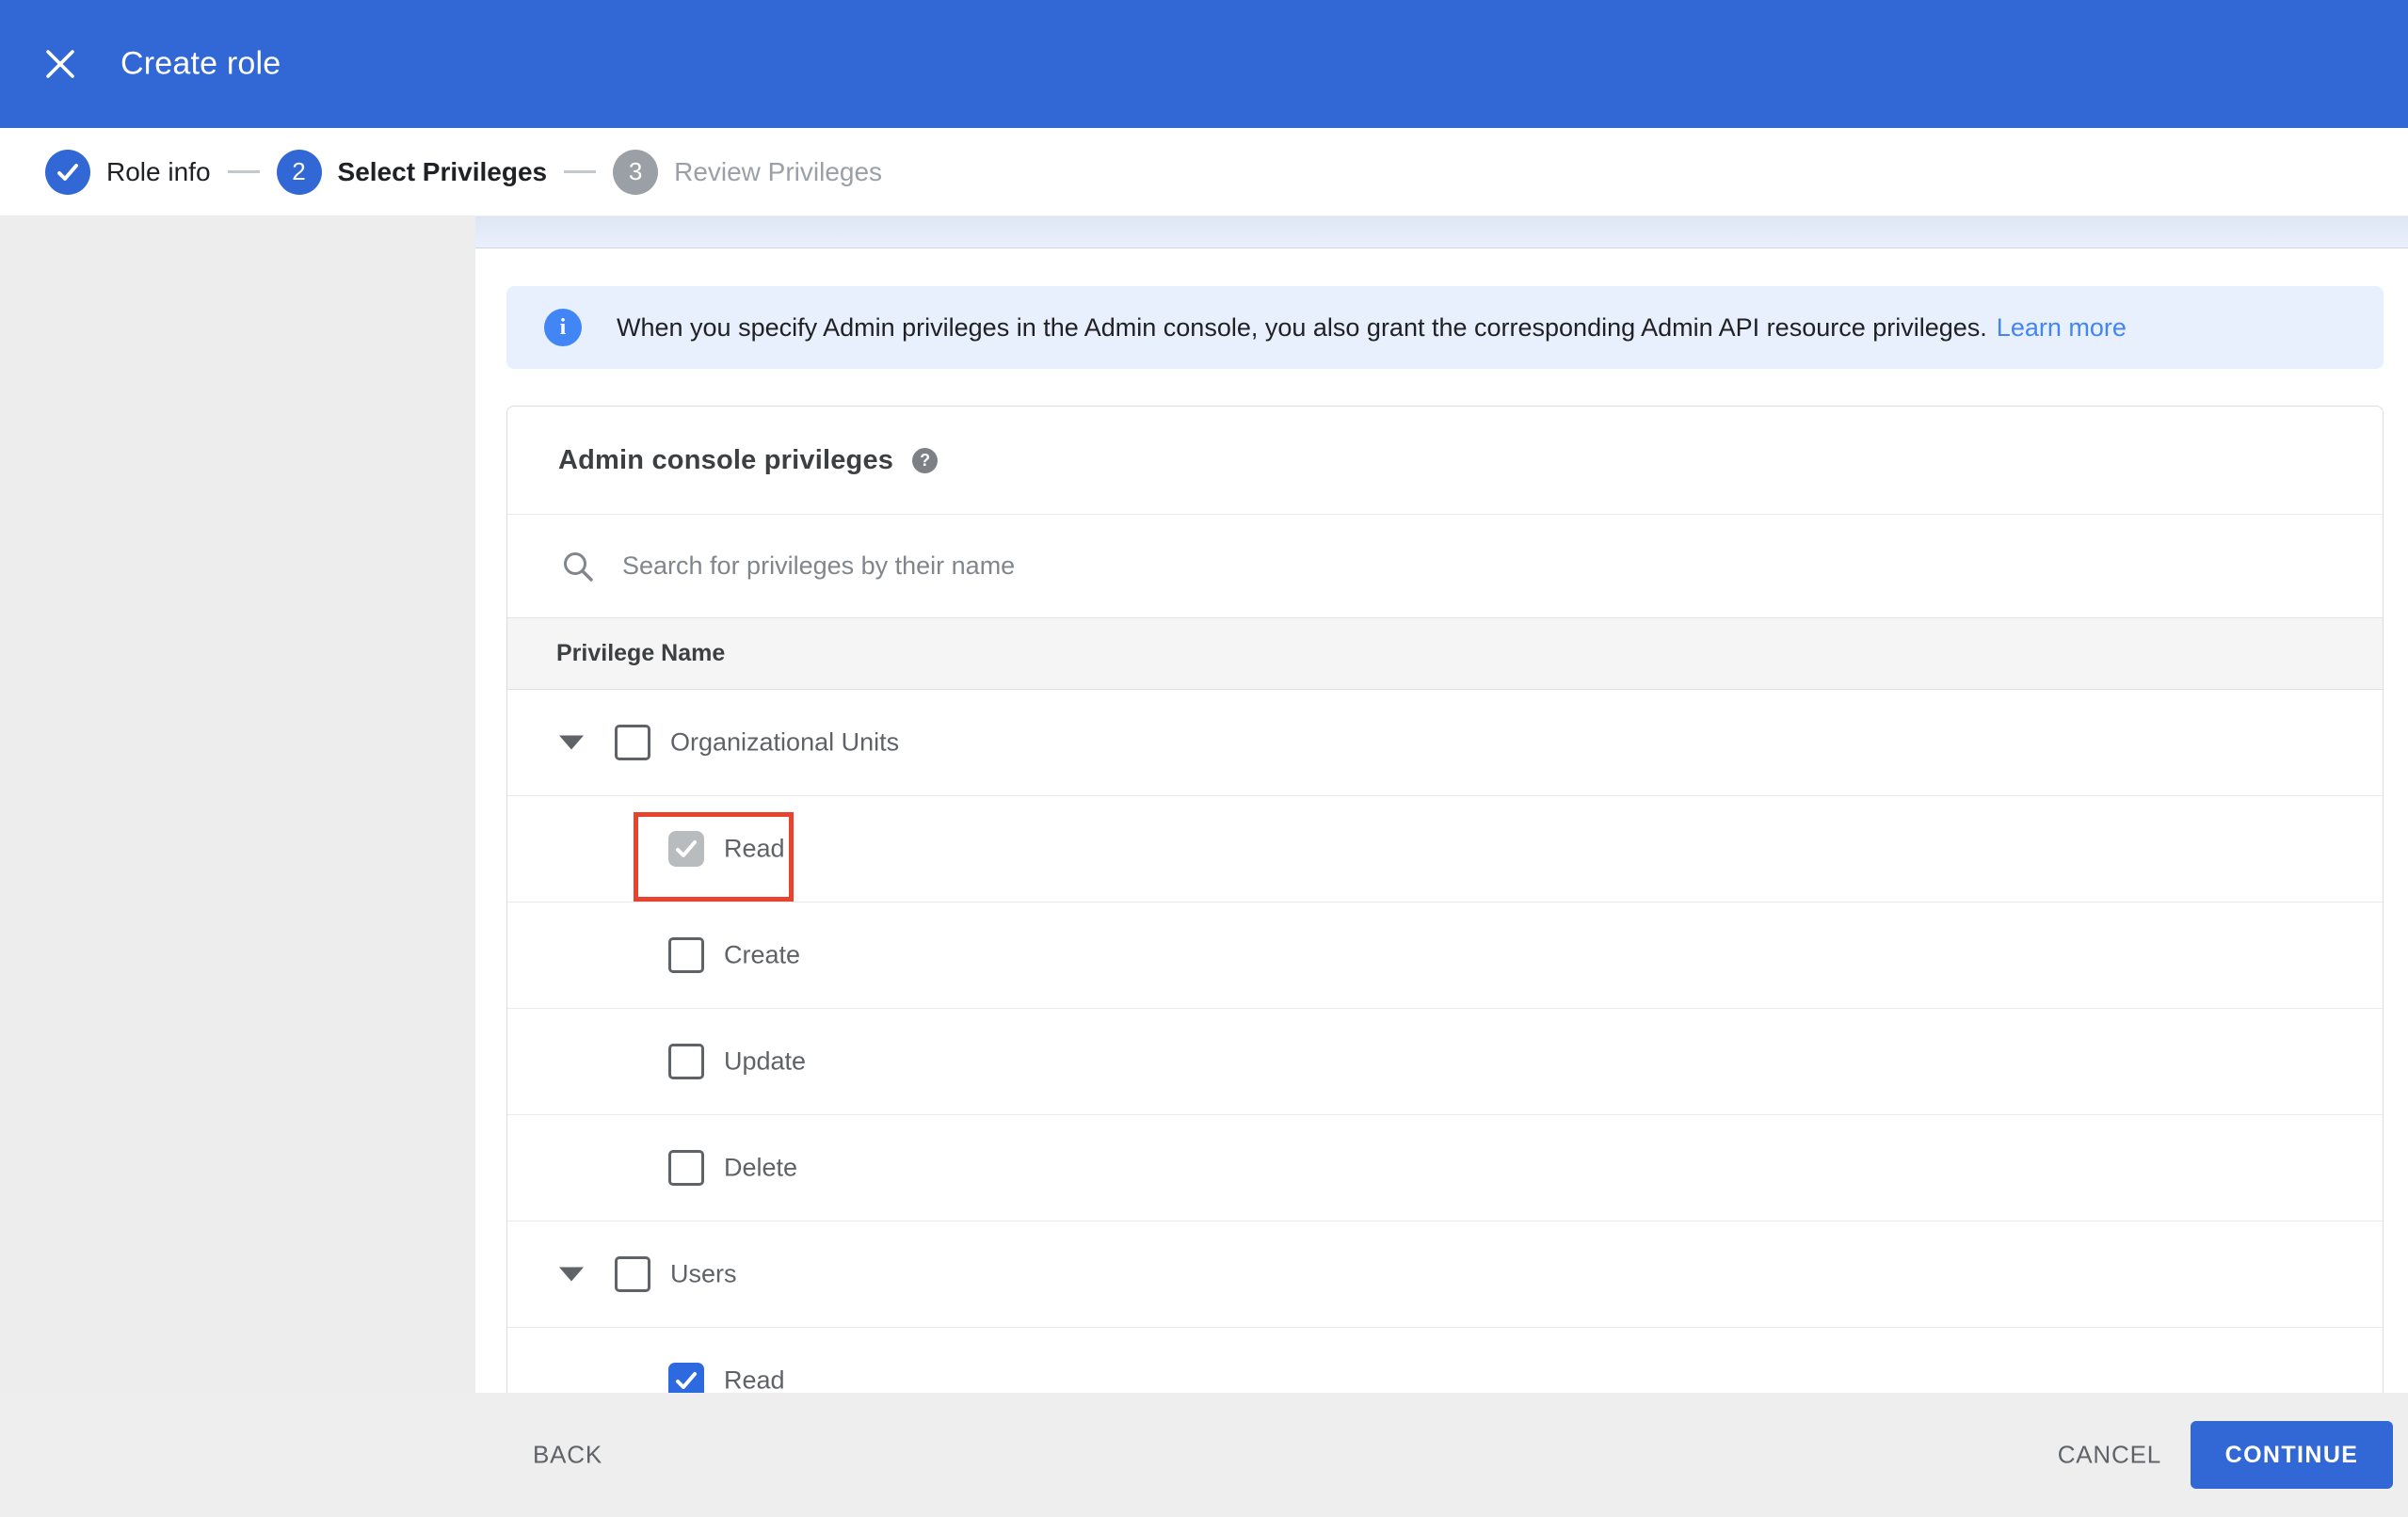 The width and height of the screenshot is (2408, 1517). What do you see at coordinates (686, 1168) in the screenshot?
I see `delete-checkbox` at bounding box center [686, 1168].